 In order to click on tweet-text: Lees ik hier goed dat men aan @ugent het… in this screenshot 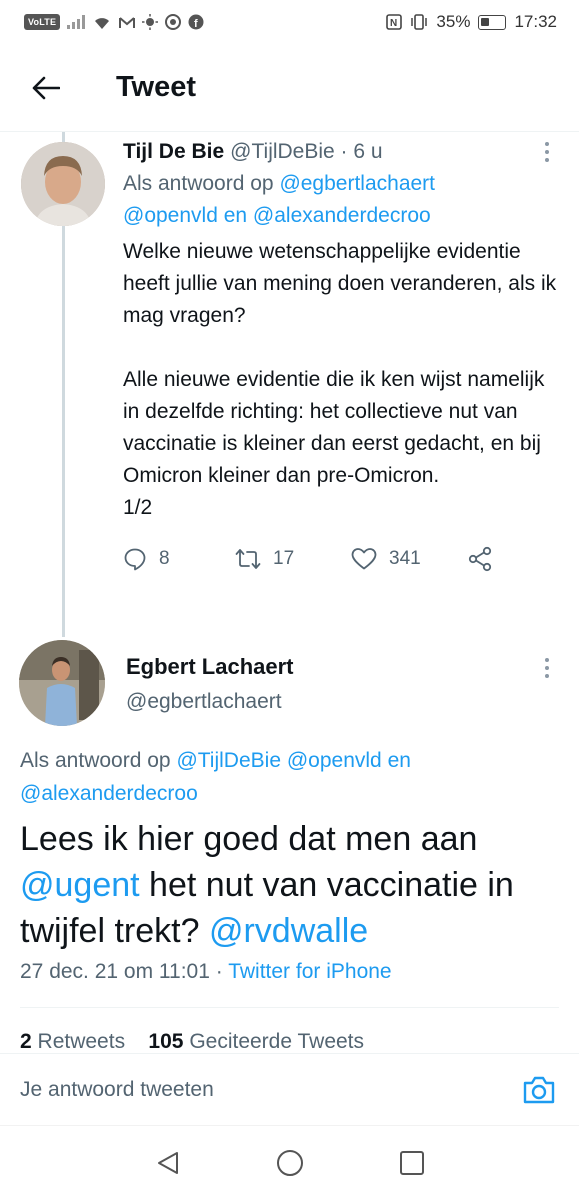, I will do `click(292, 885)`.